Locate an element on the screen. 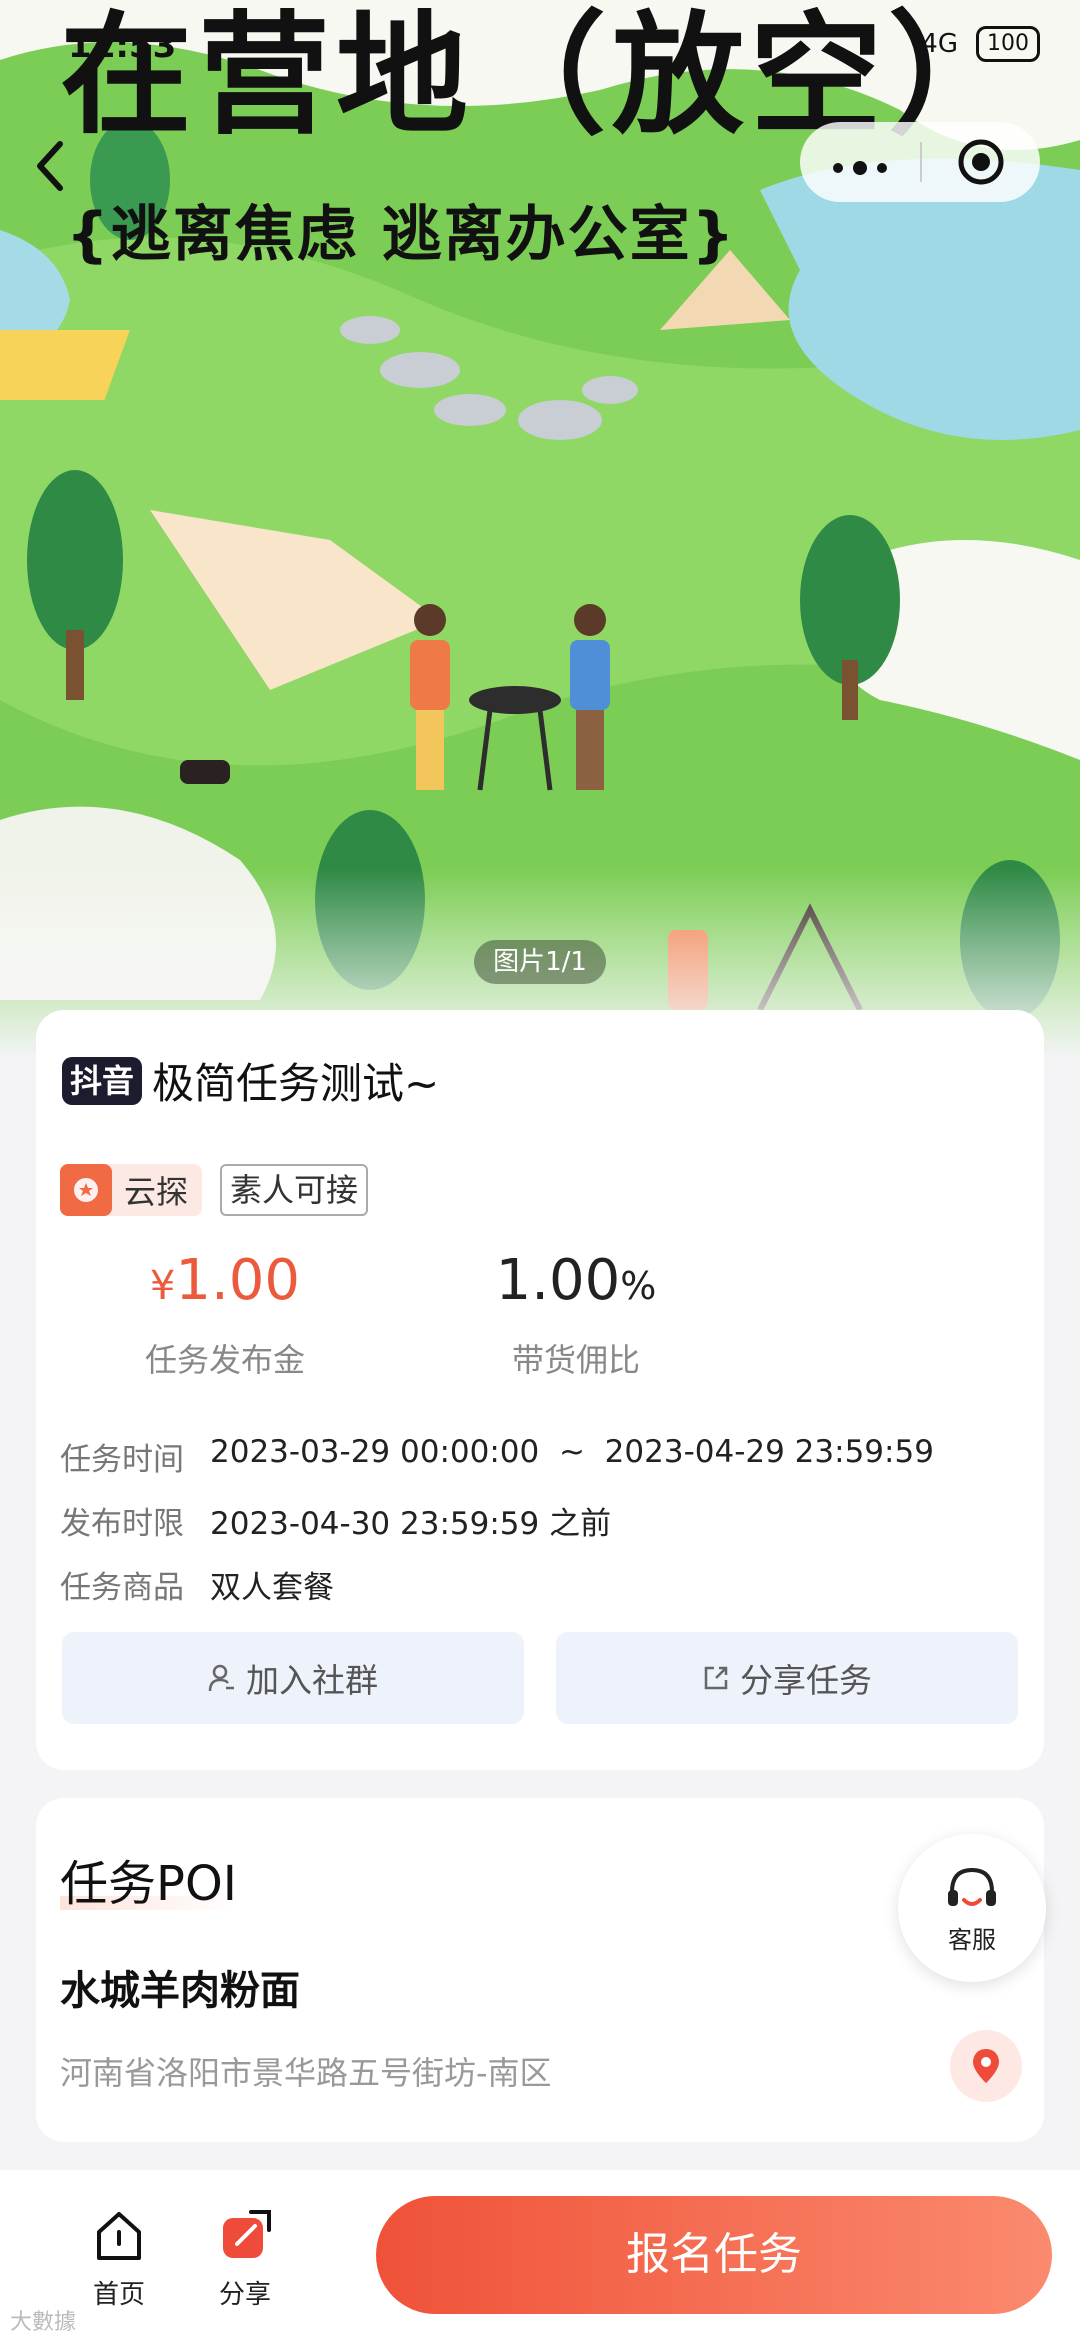 This screenshot has width=1080, height=2340. watermark: 大數據 is located at coordinates (43, 2322).